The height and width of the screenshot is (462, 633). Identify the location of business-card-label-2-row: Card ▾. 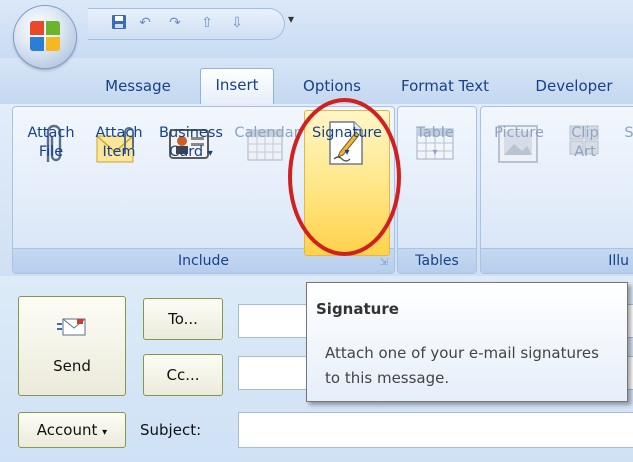
(191, 153).